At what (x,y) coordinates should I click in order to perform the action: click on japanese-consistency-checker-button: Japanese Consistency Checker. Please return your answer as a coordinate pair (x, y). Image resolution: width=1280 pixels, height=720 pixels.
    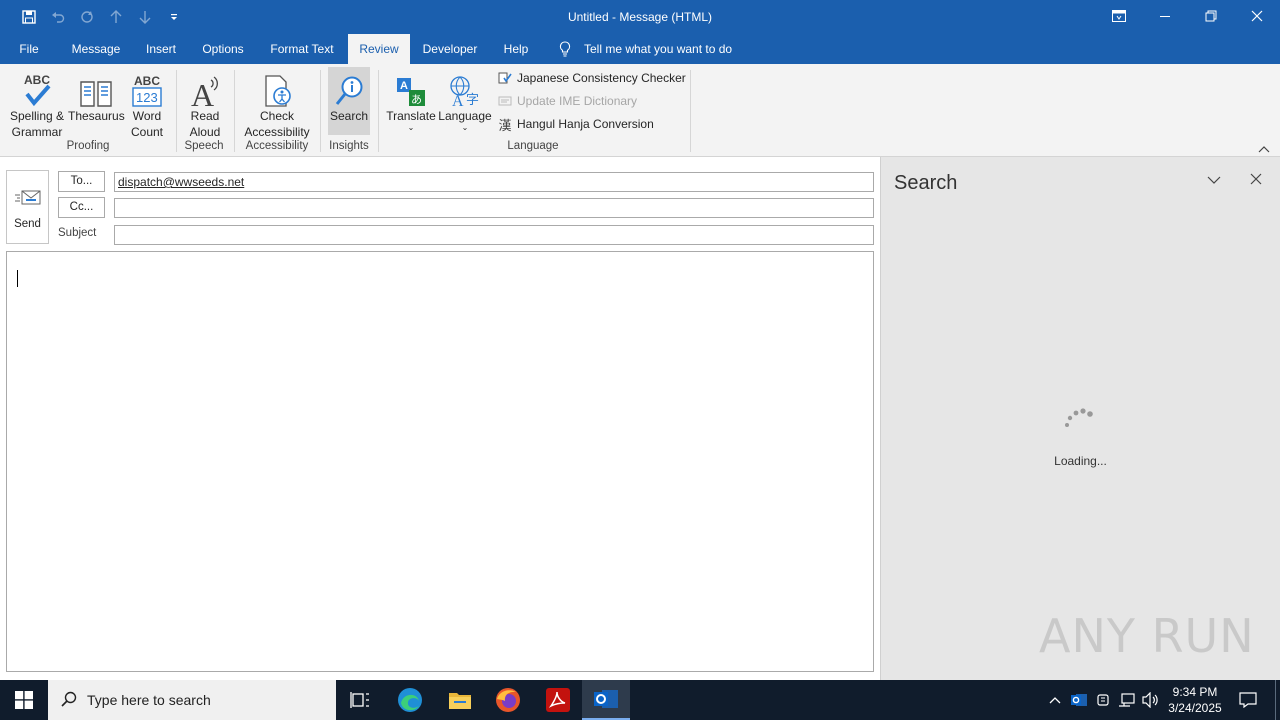
    Looking at the image, I should click on (591, 78).